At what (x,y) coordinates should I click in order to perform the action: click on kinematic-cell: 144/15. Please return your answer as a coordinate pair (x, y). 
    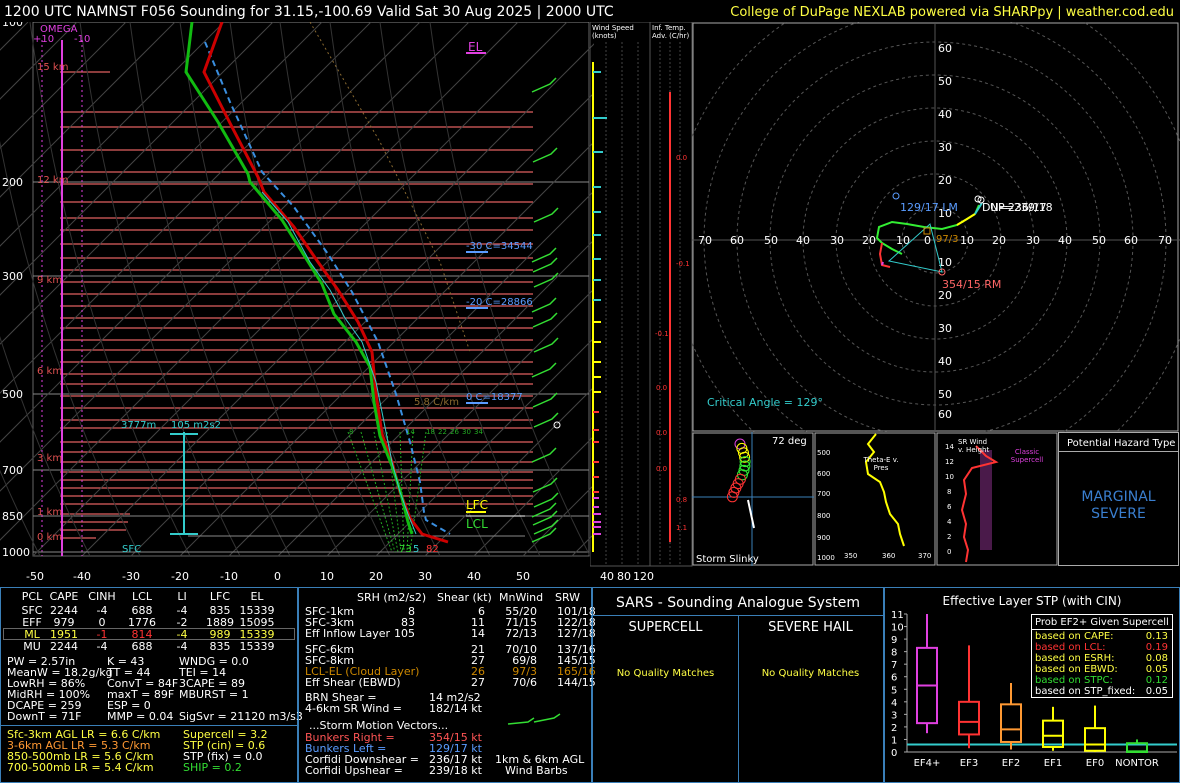
    Looking at the image, I should click on (576, 682).